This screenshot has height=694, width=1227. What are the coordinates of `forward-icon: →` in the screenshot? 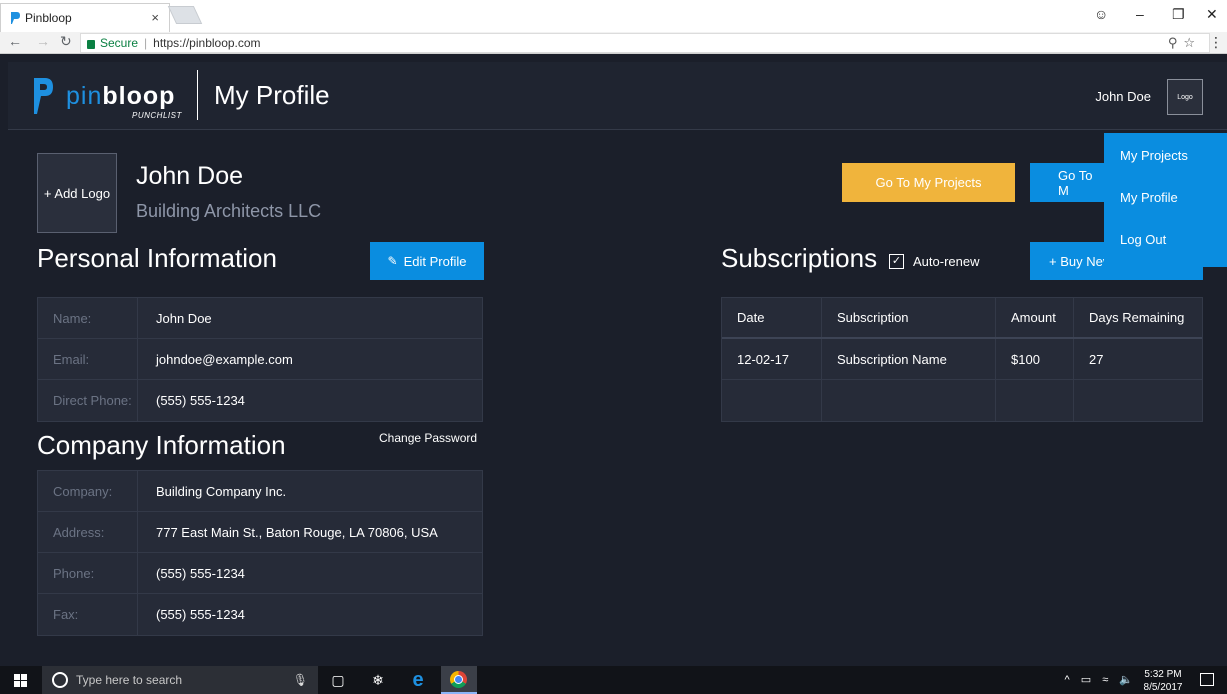 It's located at (43, 41).